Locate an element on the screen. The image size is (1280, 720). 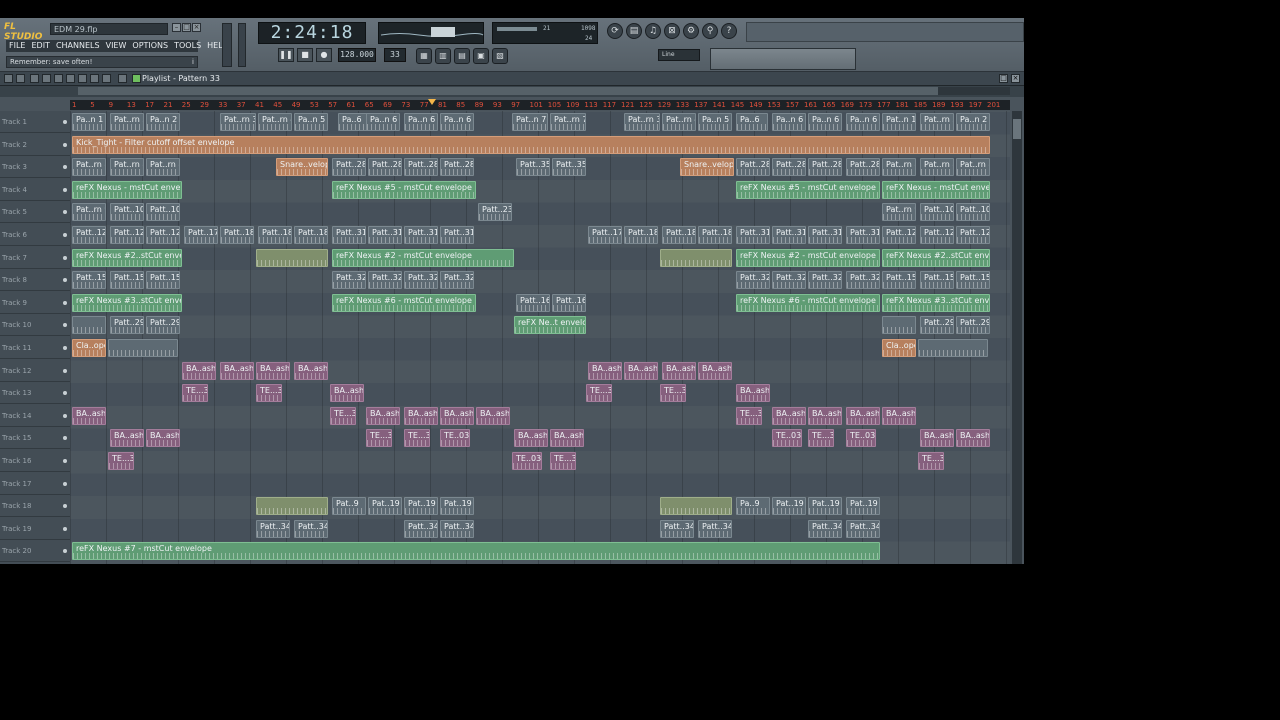
pattern-clip: Pat..rn 4 is located at coordinates (679, 122).